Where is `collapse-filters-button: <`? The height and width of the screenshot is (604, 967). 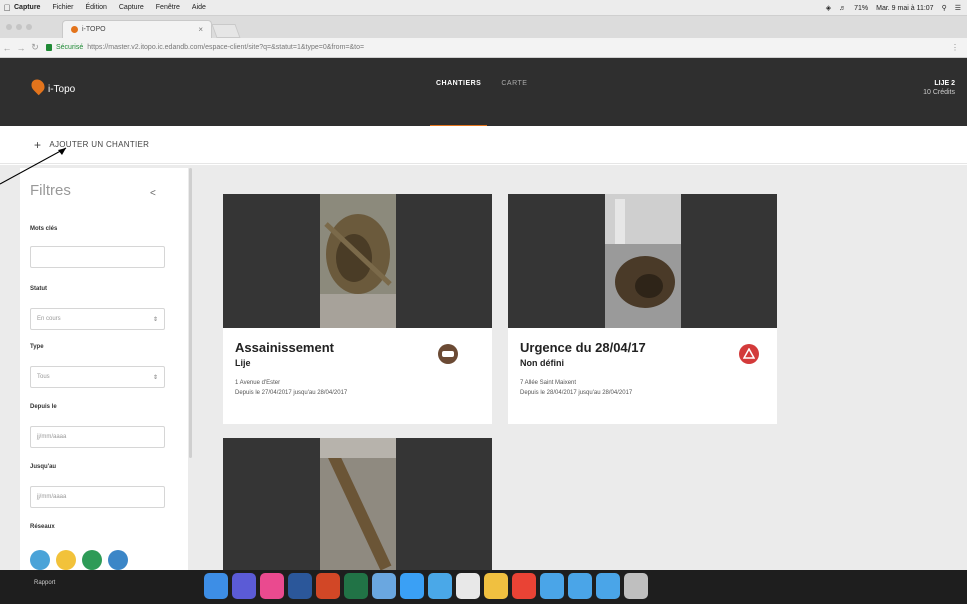 collapse-filters-button: < is located at coordinates (153, 193).